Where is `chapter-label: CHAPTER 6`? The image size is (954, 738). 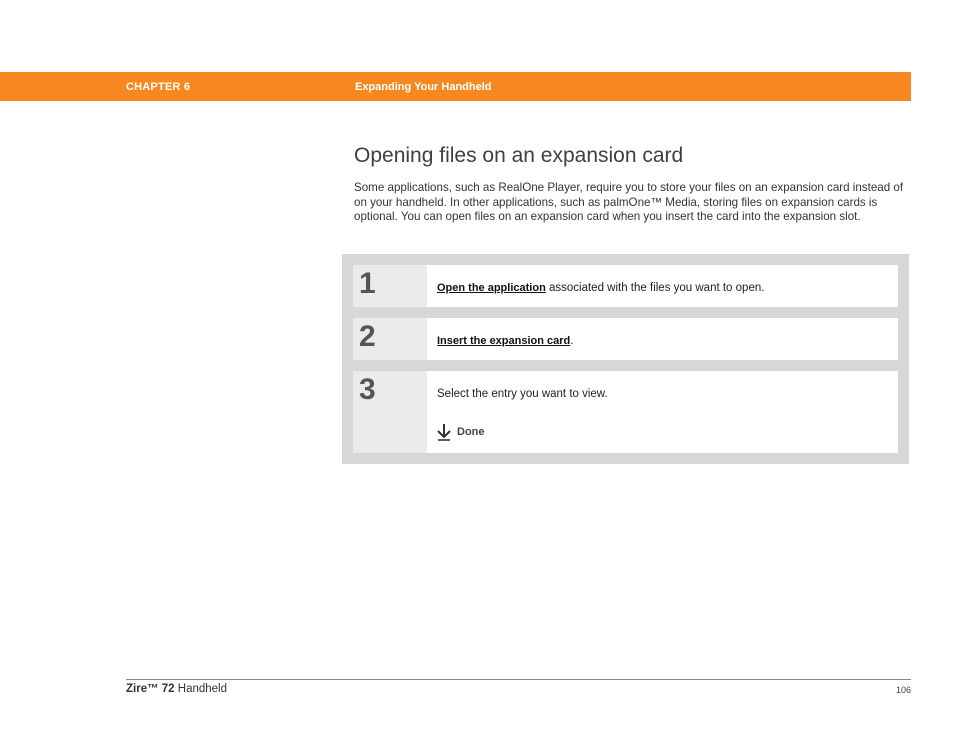
chapter-label: CHAPTER 6 is located at coordinates (158, 87).